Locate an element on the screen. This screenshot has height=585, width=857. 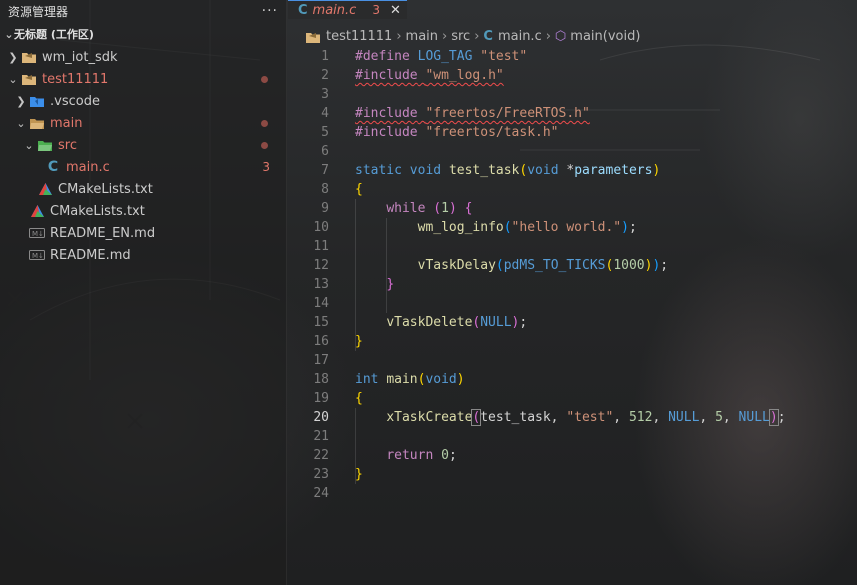
line-text: #include "freertos/FreeRTOS.h" is located at coordinates (472, 113).